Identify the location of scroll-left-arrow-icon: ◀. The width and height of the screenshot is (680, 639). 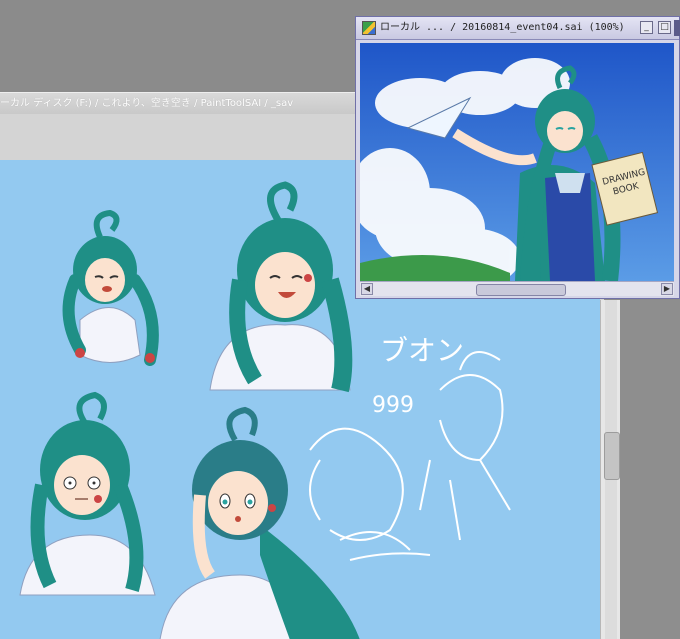
(367, 289).